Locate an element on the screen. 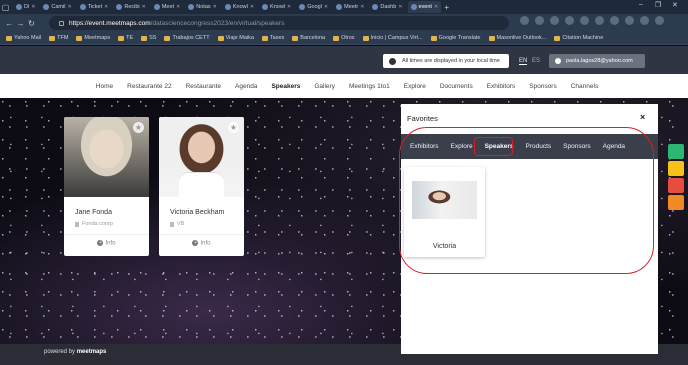 This screenshot has height=365, width=688. browser-tab: Notas ✕ is located at coordinates (202, 7).